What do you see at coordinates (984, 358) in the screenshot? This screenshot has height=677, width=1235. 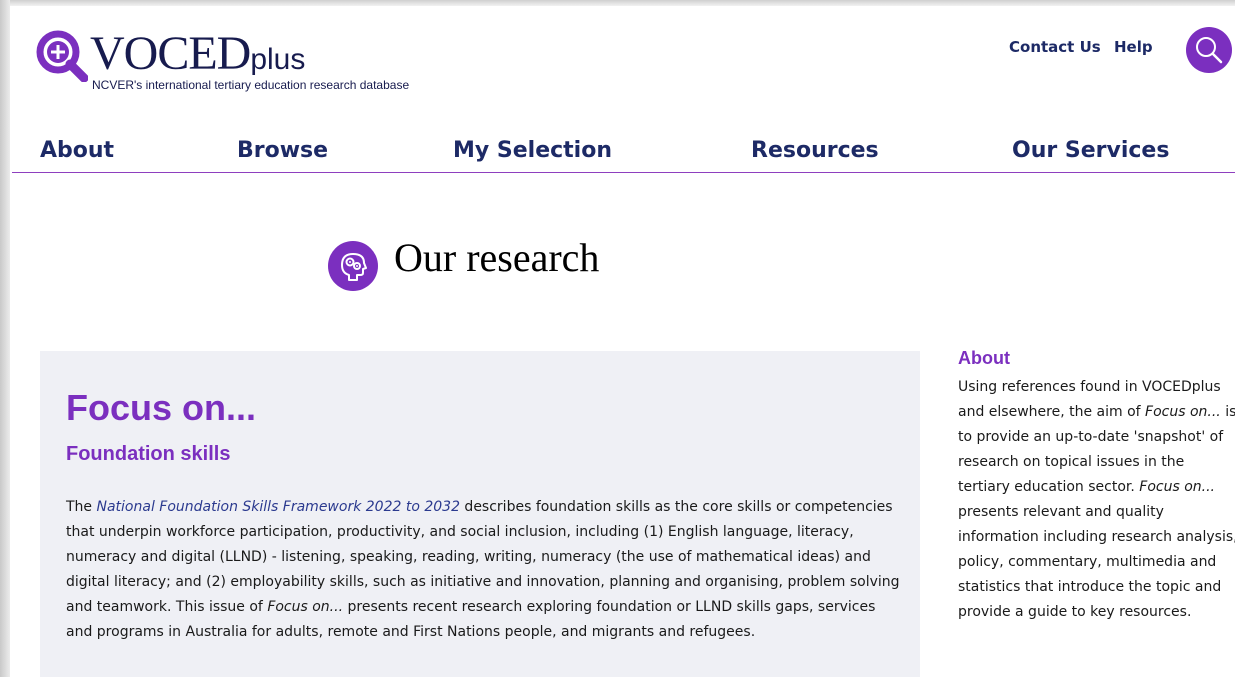 I see `sidebar-title: About` at bounding box center [984, 358].